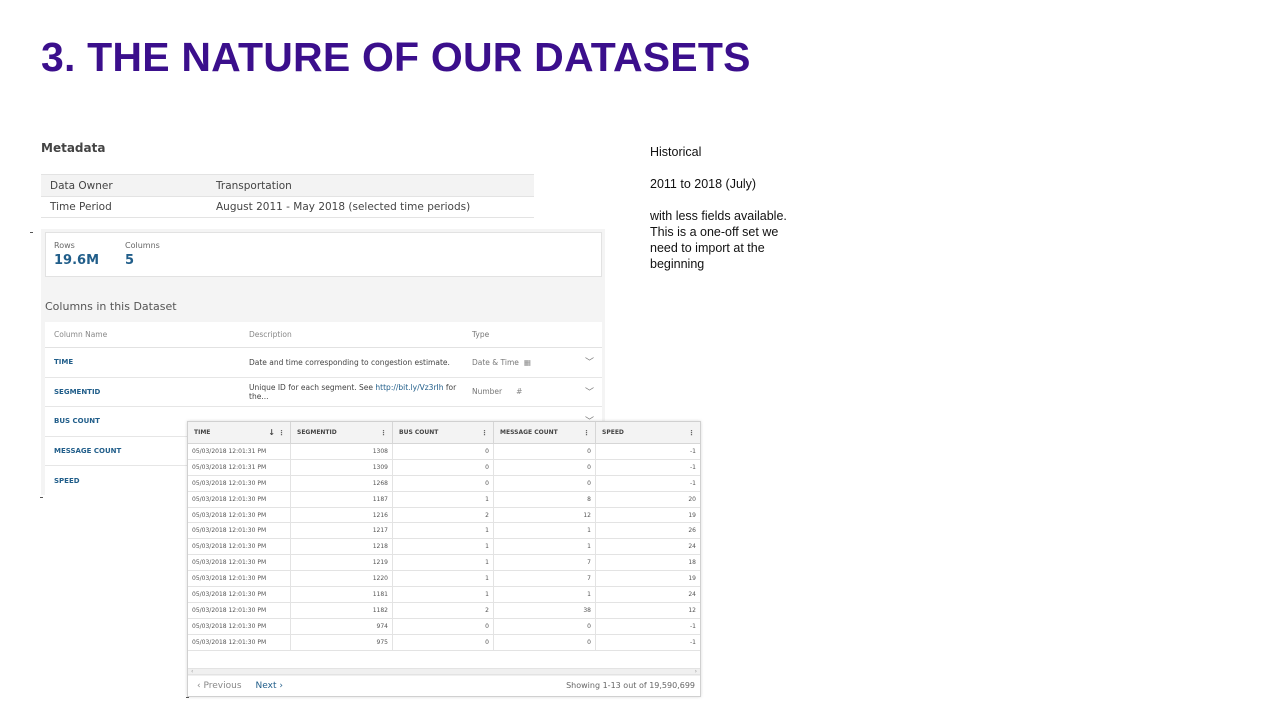  What do you see at coordinates (409, 387) in the screenshot?
I see `description-link: http://bit.ly/Vz3rIh` at bounding box center [409, 387].